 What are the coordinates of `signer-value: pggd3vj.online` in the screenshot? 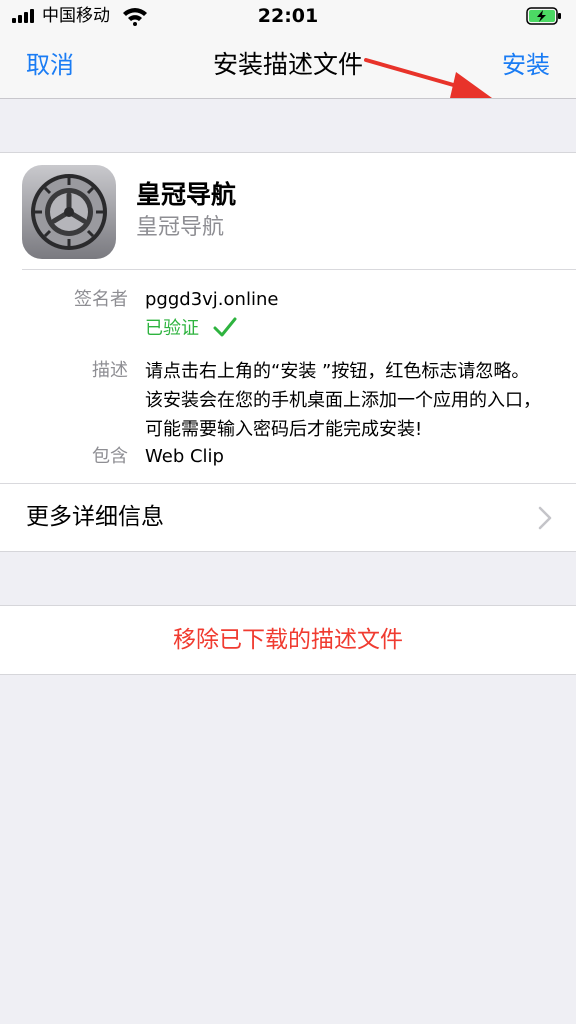 It's located at (212, 299).